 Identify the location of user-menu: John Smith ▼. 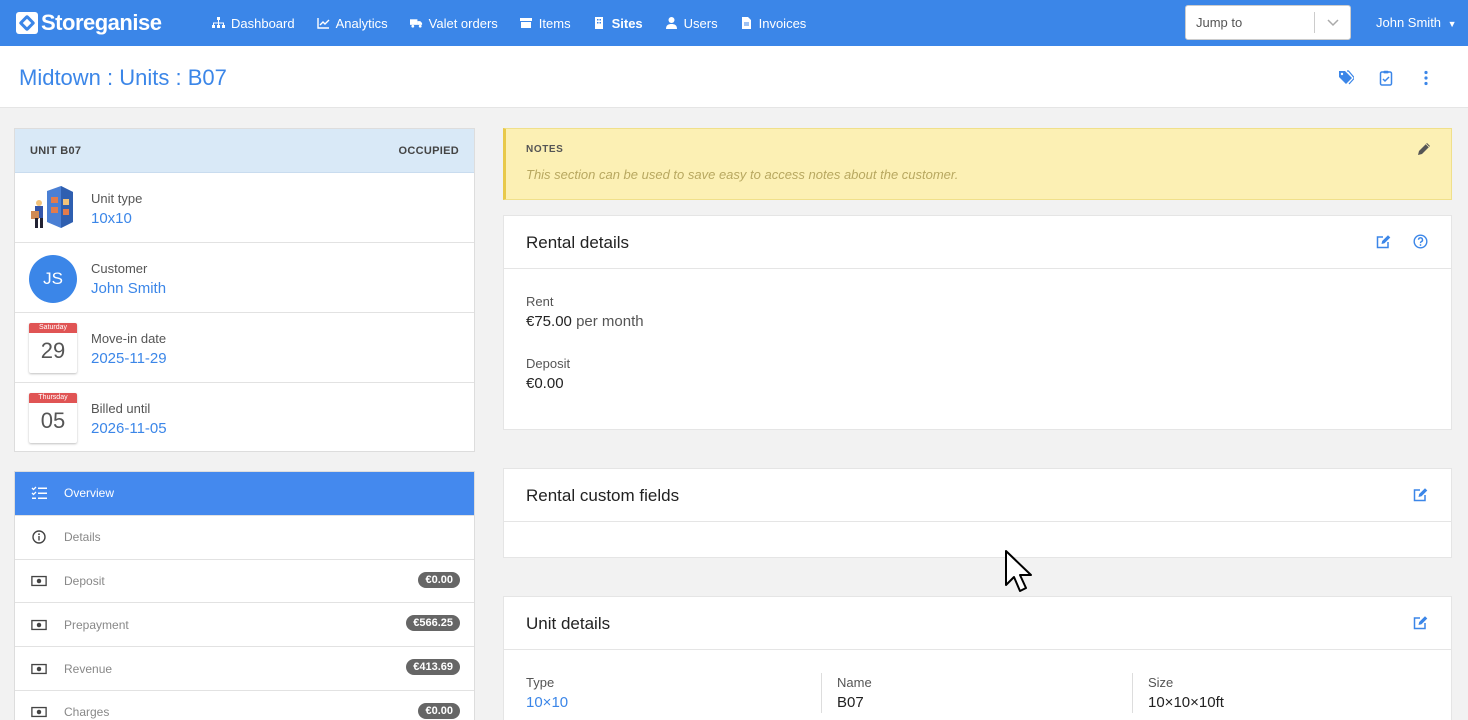
(1416, 22).